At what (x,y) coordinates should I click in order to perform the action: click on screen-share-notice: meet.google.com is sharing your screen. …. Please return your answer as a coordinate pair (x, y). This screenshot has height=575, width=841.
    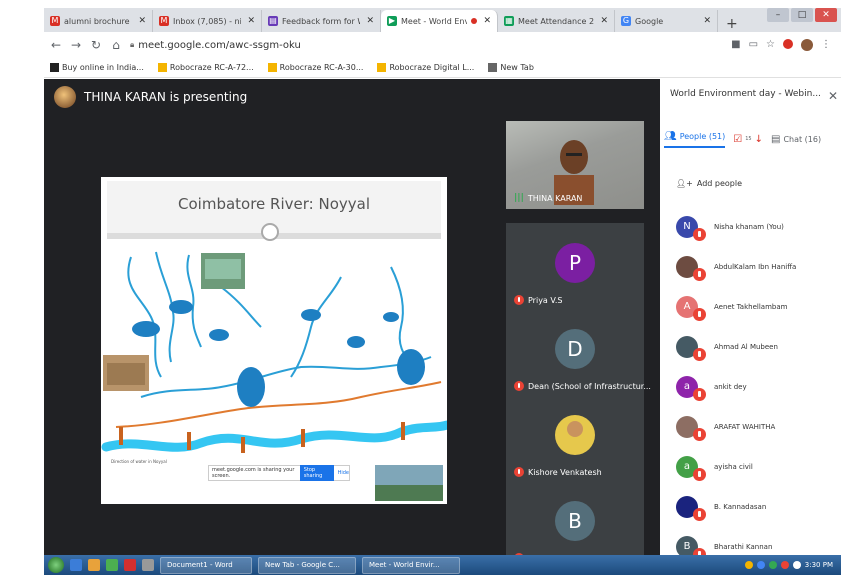
    Looking at the image, I should click on (279, 473).